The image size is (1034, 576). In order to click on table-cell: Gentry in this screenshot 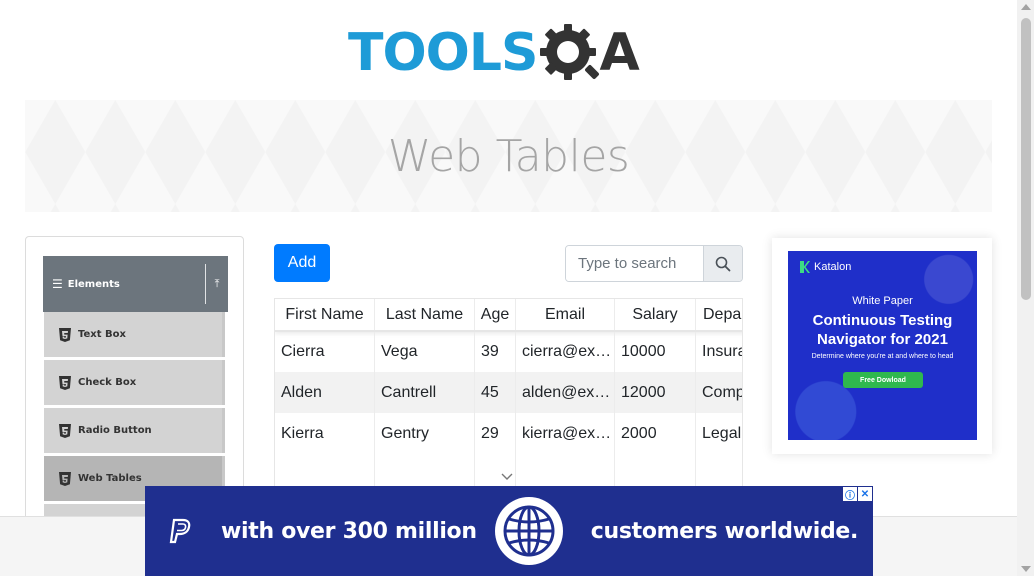, I will do `click(425, 433)`.